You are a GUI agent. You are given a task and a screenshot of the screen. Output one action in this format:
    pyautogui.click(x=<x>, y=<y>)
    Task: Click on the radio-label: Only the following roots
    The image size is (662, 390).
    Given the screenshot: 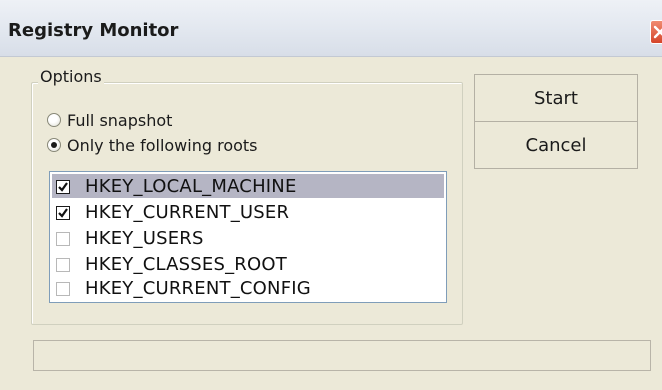 What is the action you would take?
    pyautogui.click(x=162, y=145)
    